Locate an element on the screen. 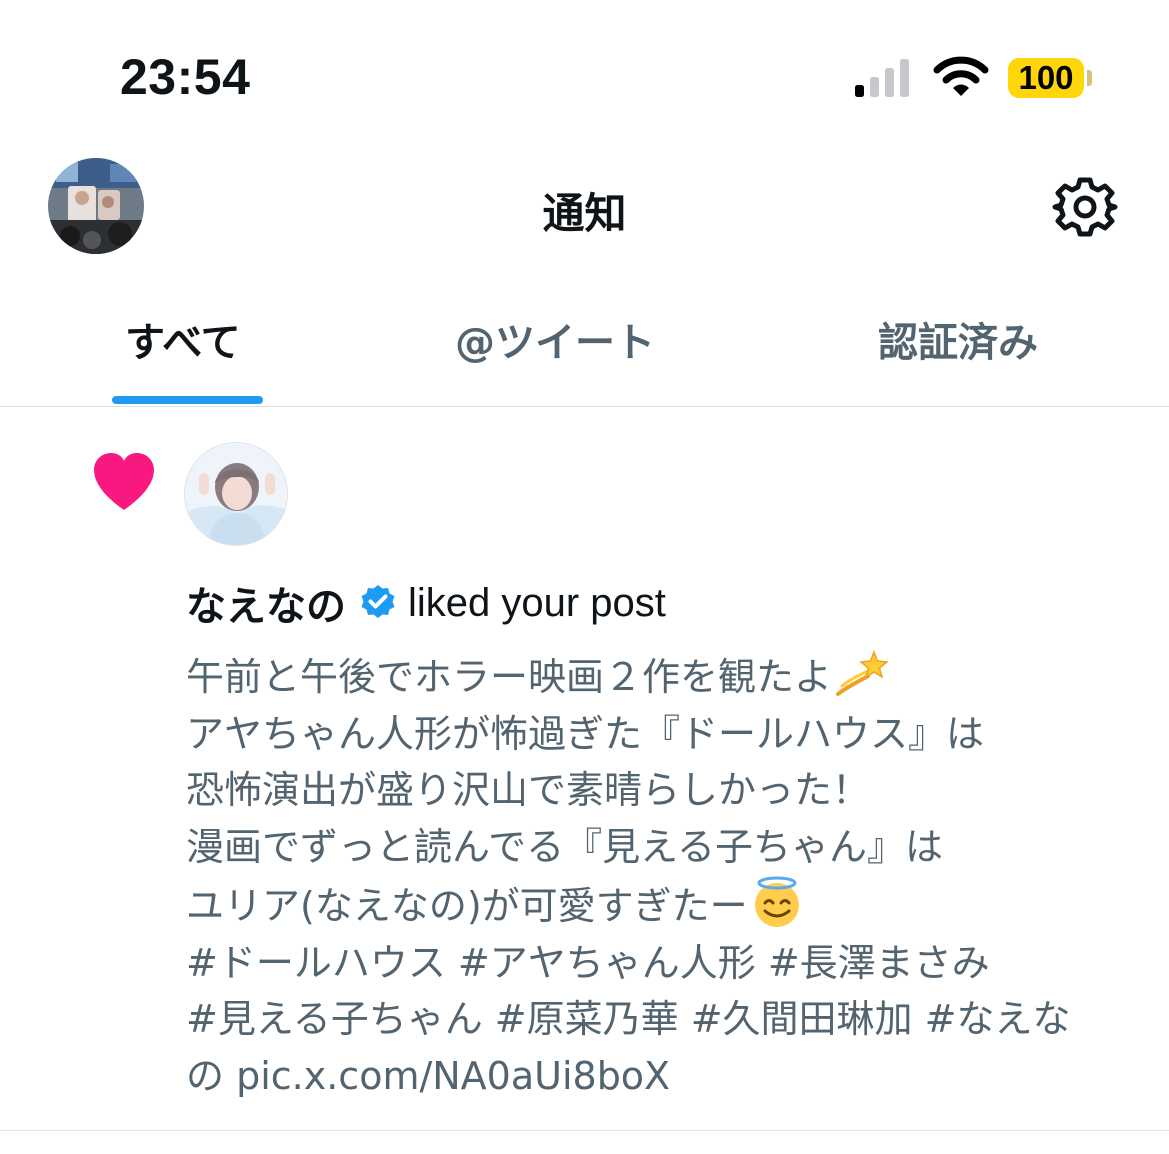 The width and height of the screenshot is (1169, 1154). post-line: アヤちゃん人形が怖過ぎた『ドールハウス』は is located at coordinates (585, 733).